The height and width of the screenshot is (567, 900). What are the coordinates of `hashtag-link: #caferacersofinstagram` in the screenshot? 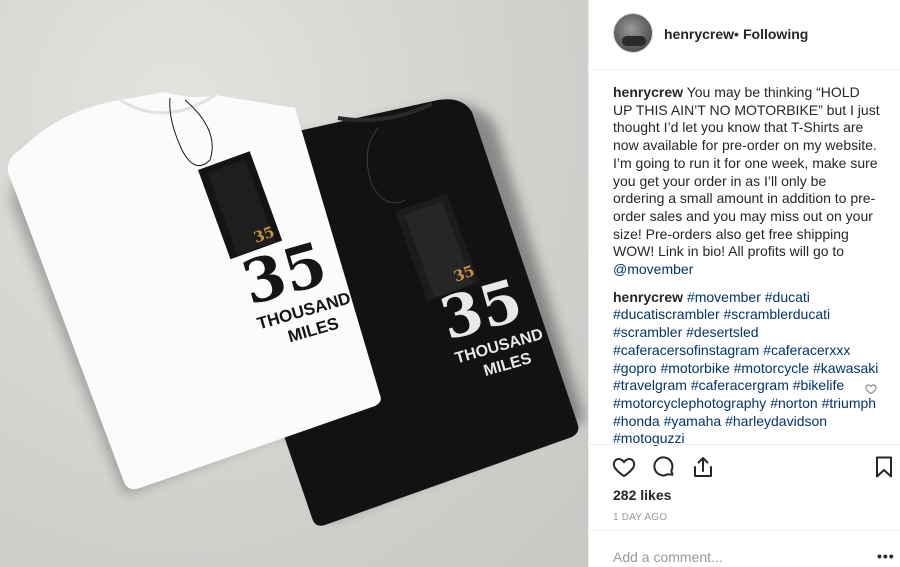 It's located at (686, 350).